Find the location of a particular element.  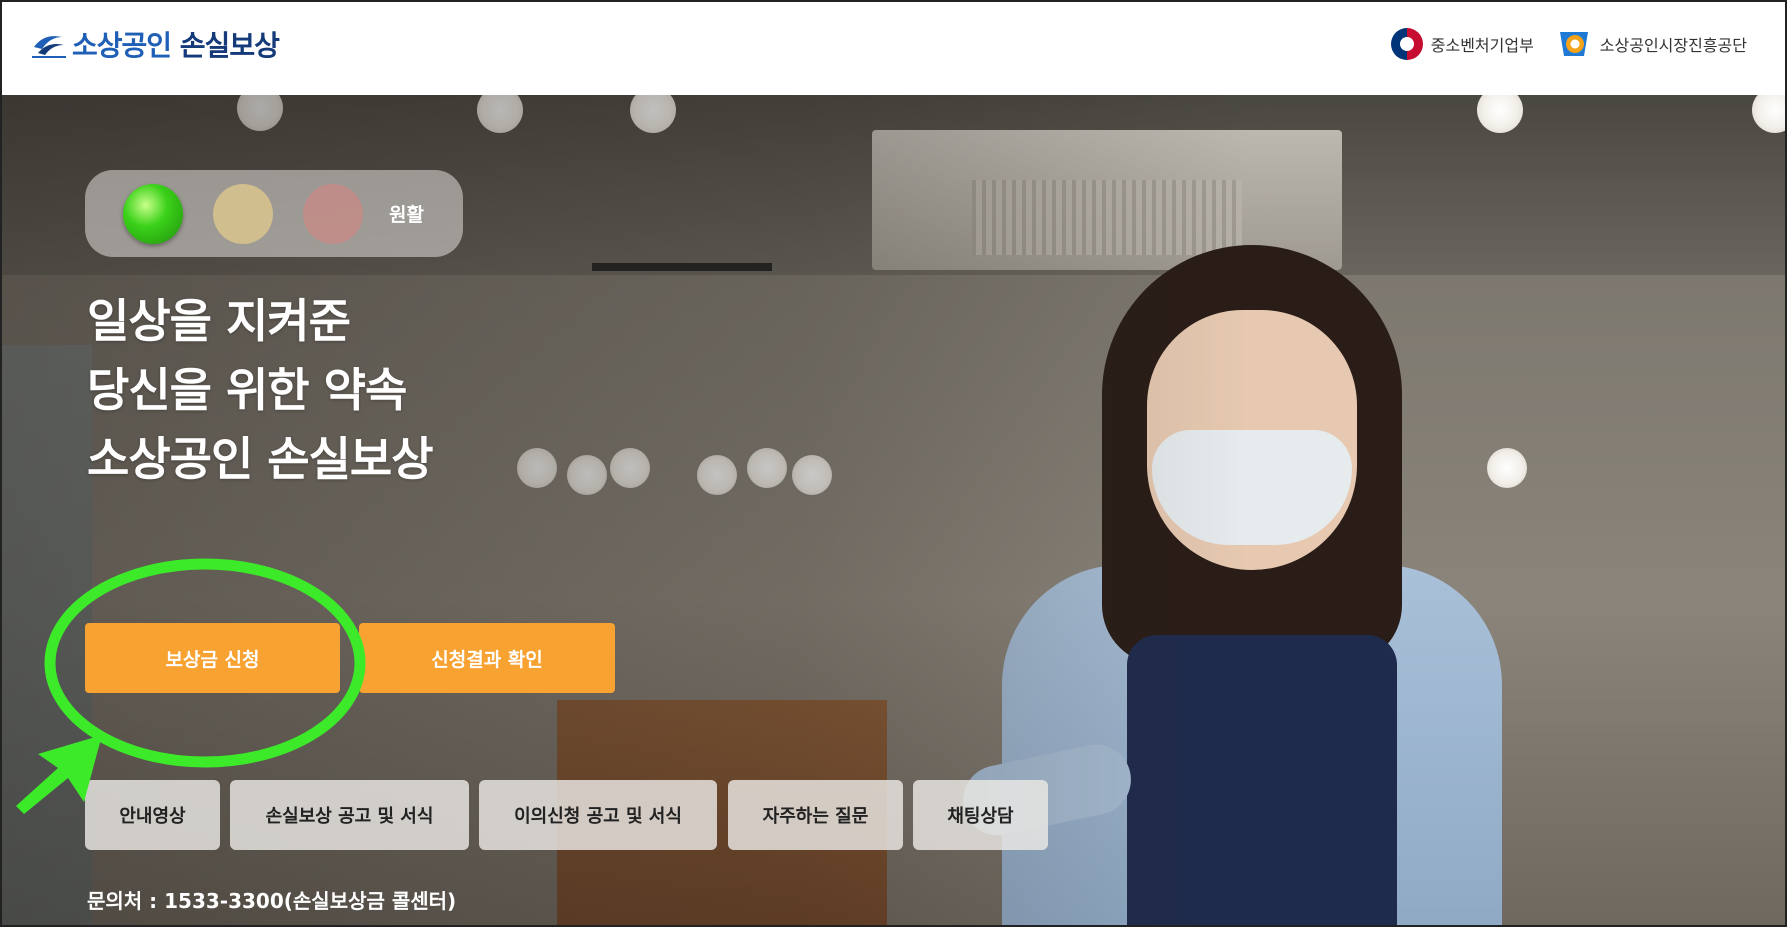

headline-line-2: 당신을 위한 약속 is located at coordinates (247, 390).